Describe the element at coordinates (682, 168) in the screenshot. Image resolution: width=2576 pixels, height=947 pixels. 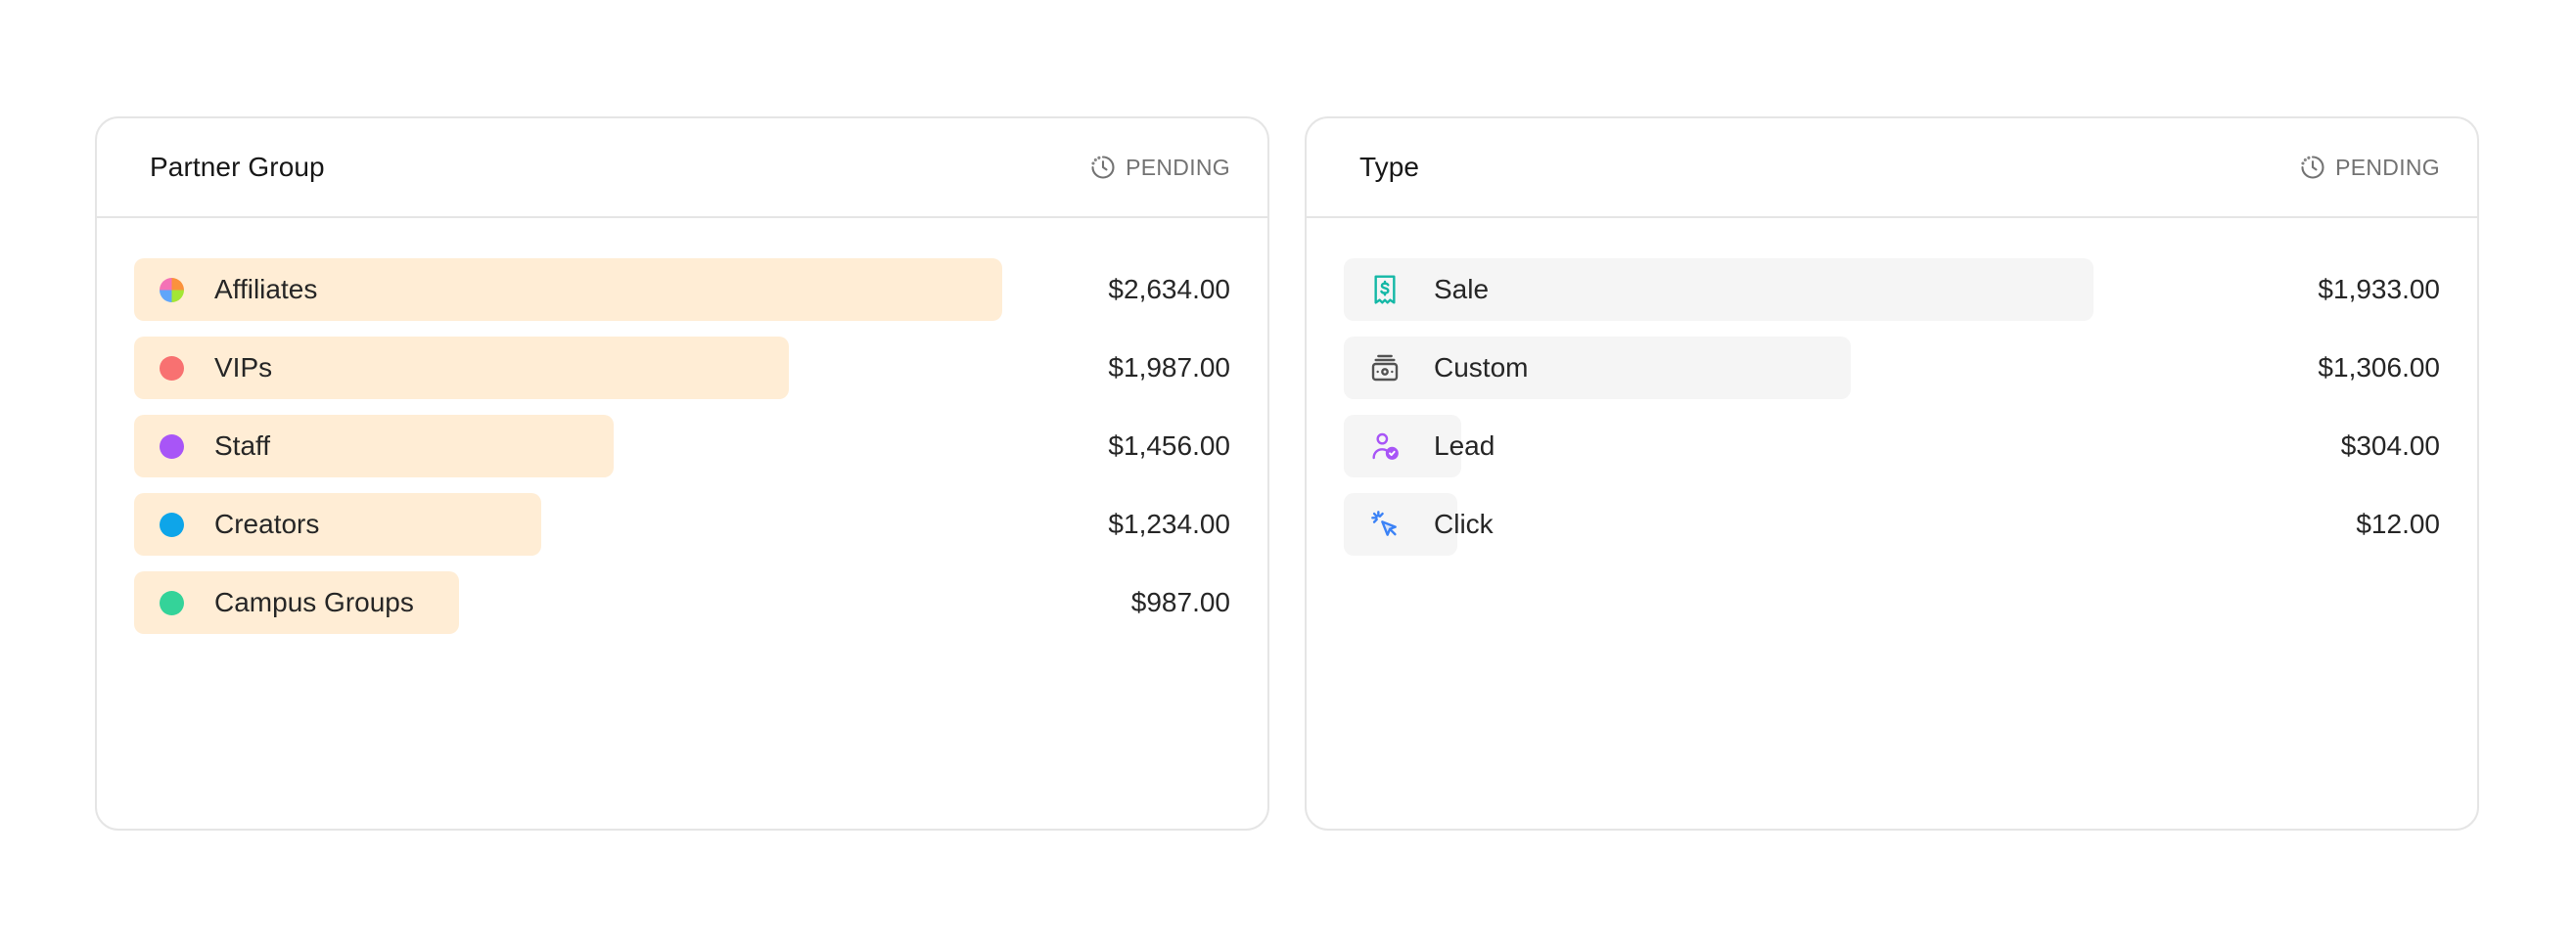
I see `partner-group-header: Partner Group PENDING` at that location.